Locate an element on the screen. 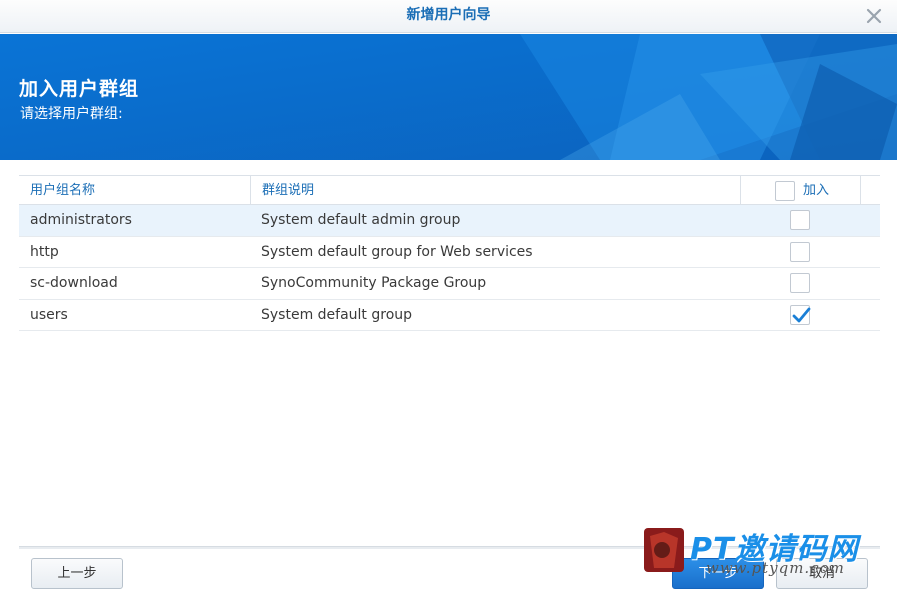 The height and width of the screenshot is (594, 897). group-description: System default admin group is located at coordinates (361, 220).